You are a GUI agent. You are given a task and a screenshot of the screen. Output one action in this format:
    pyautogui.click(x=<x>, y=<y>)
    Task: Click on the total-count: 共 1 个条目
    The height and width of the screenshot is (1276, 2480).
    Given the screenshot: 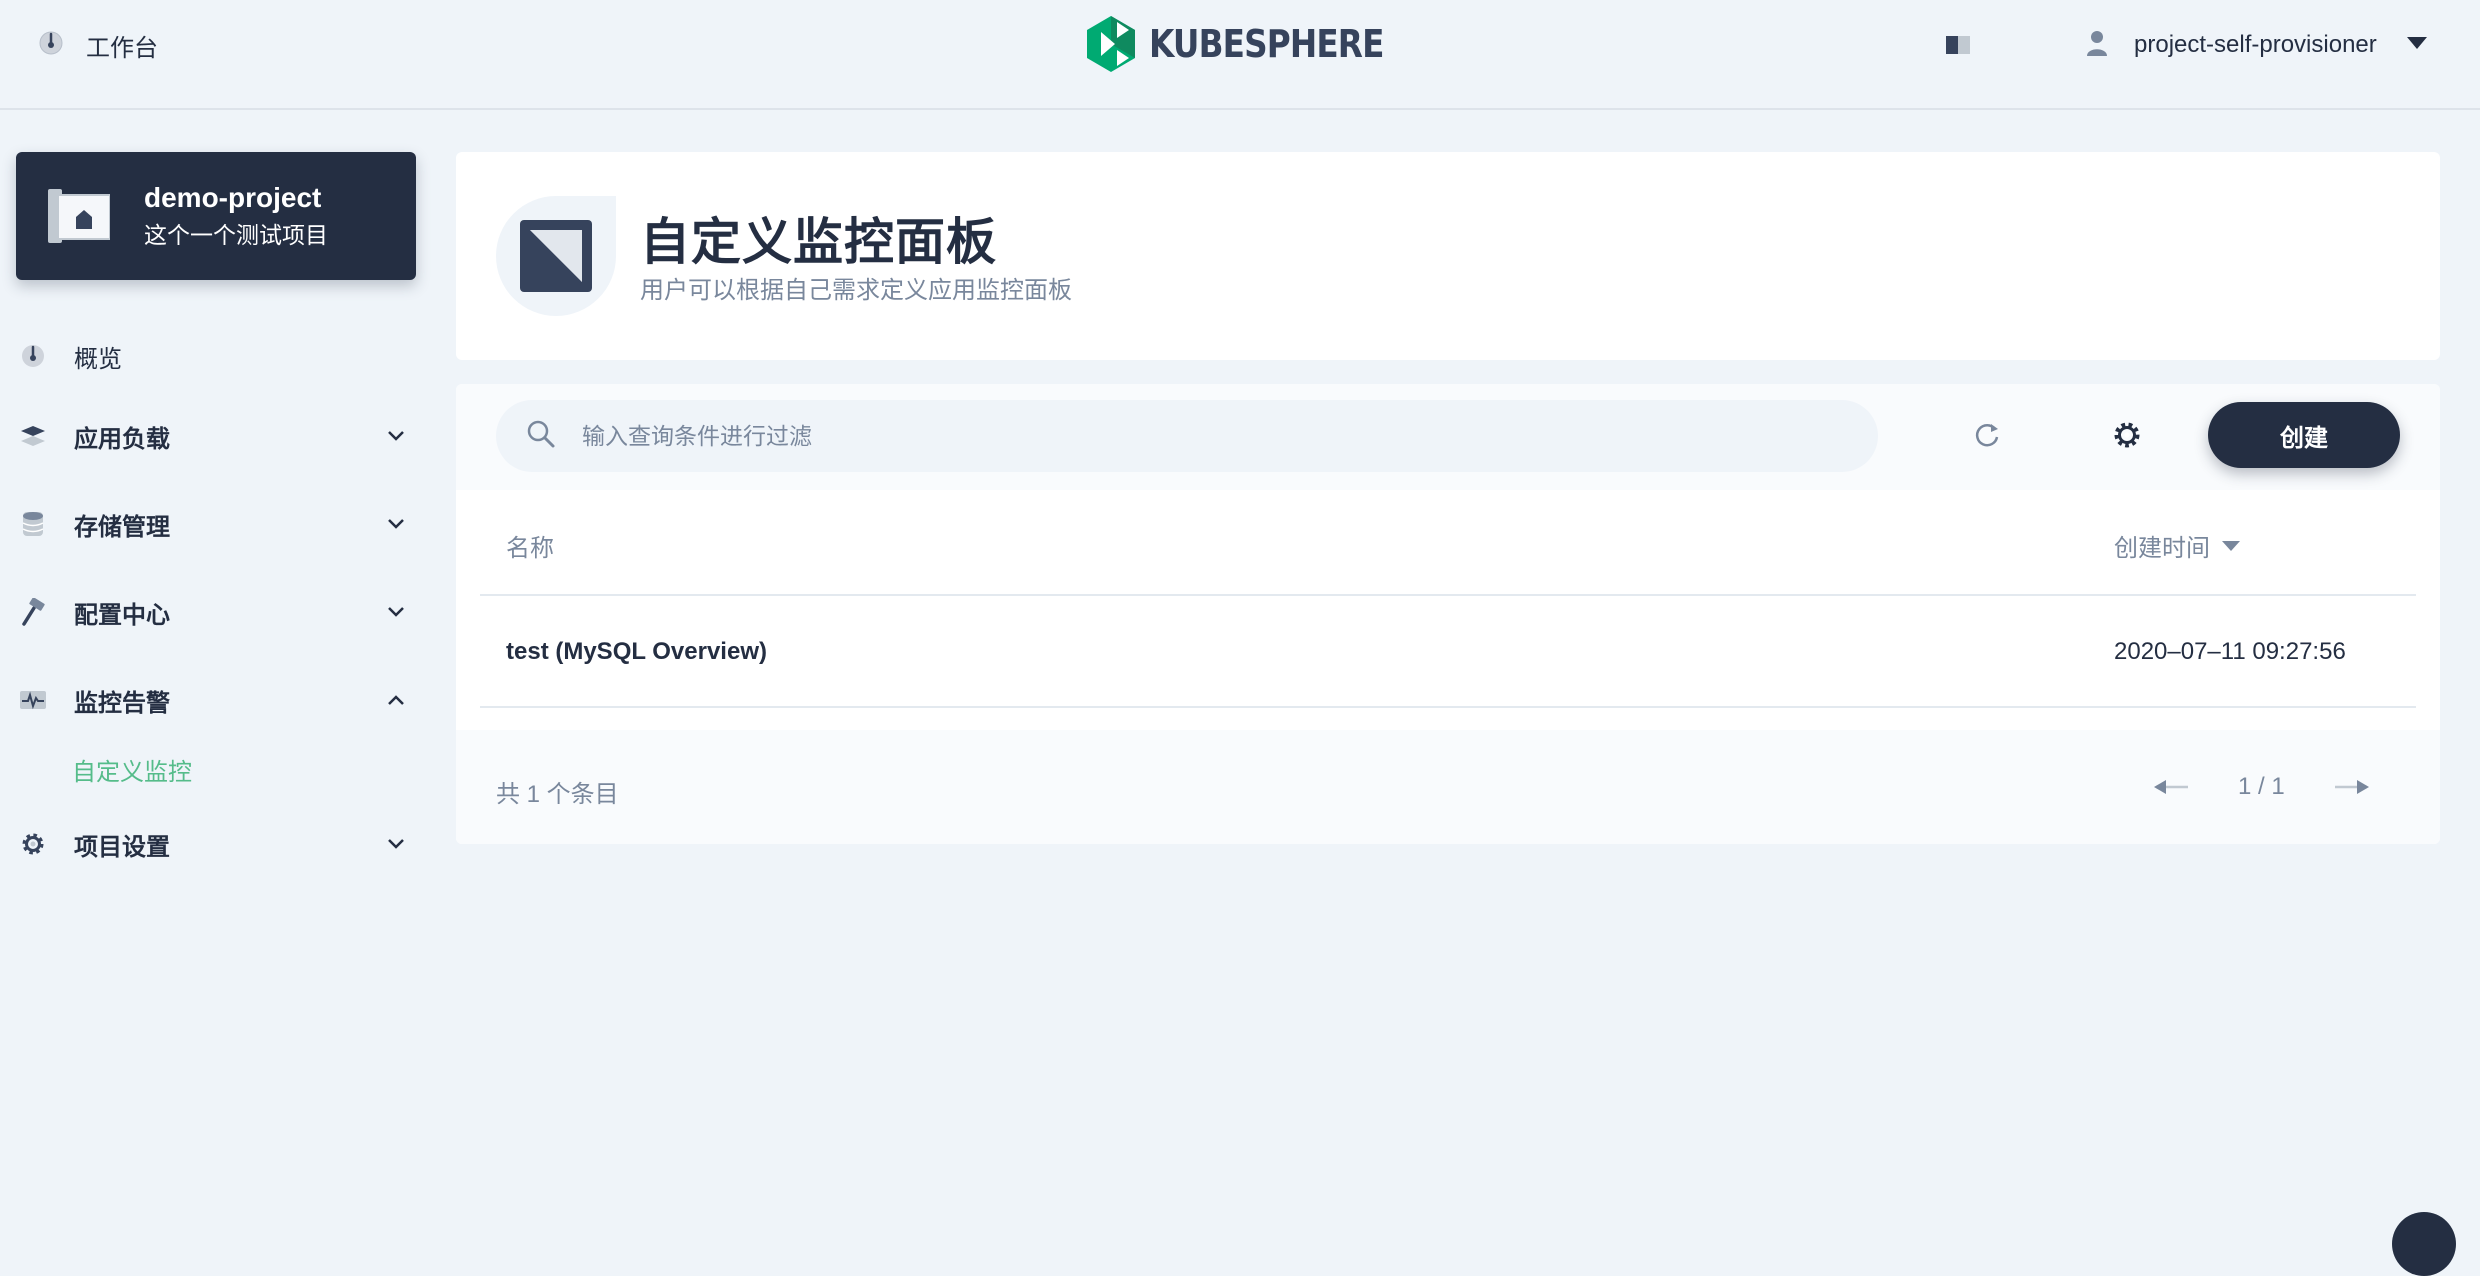 What is the action you would take?
    pyautogui.click(x=557, y=794)
    